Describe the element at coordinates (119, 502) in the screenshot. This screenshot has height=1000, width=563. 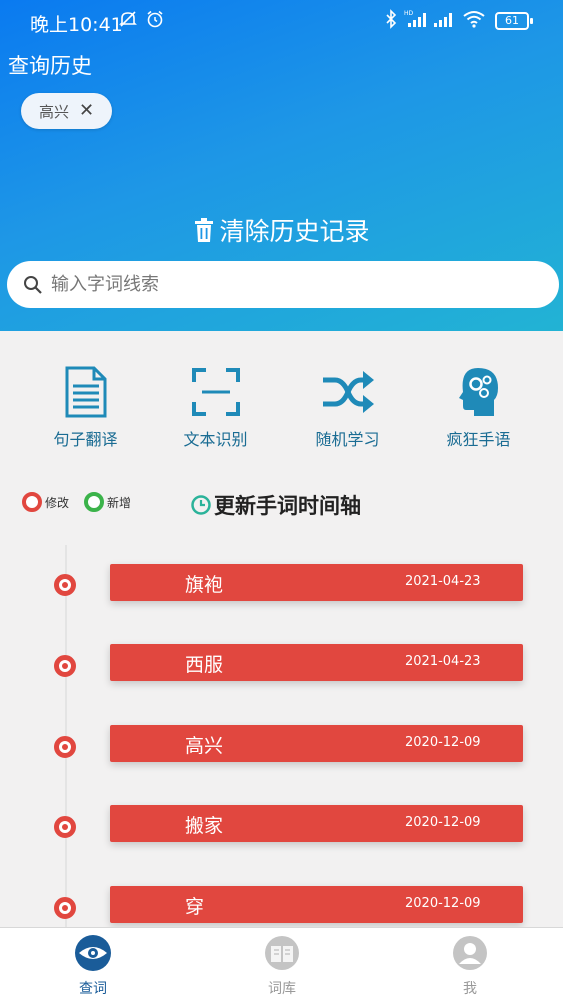
I see `legend-added-label: 新增` at that location.